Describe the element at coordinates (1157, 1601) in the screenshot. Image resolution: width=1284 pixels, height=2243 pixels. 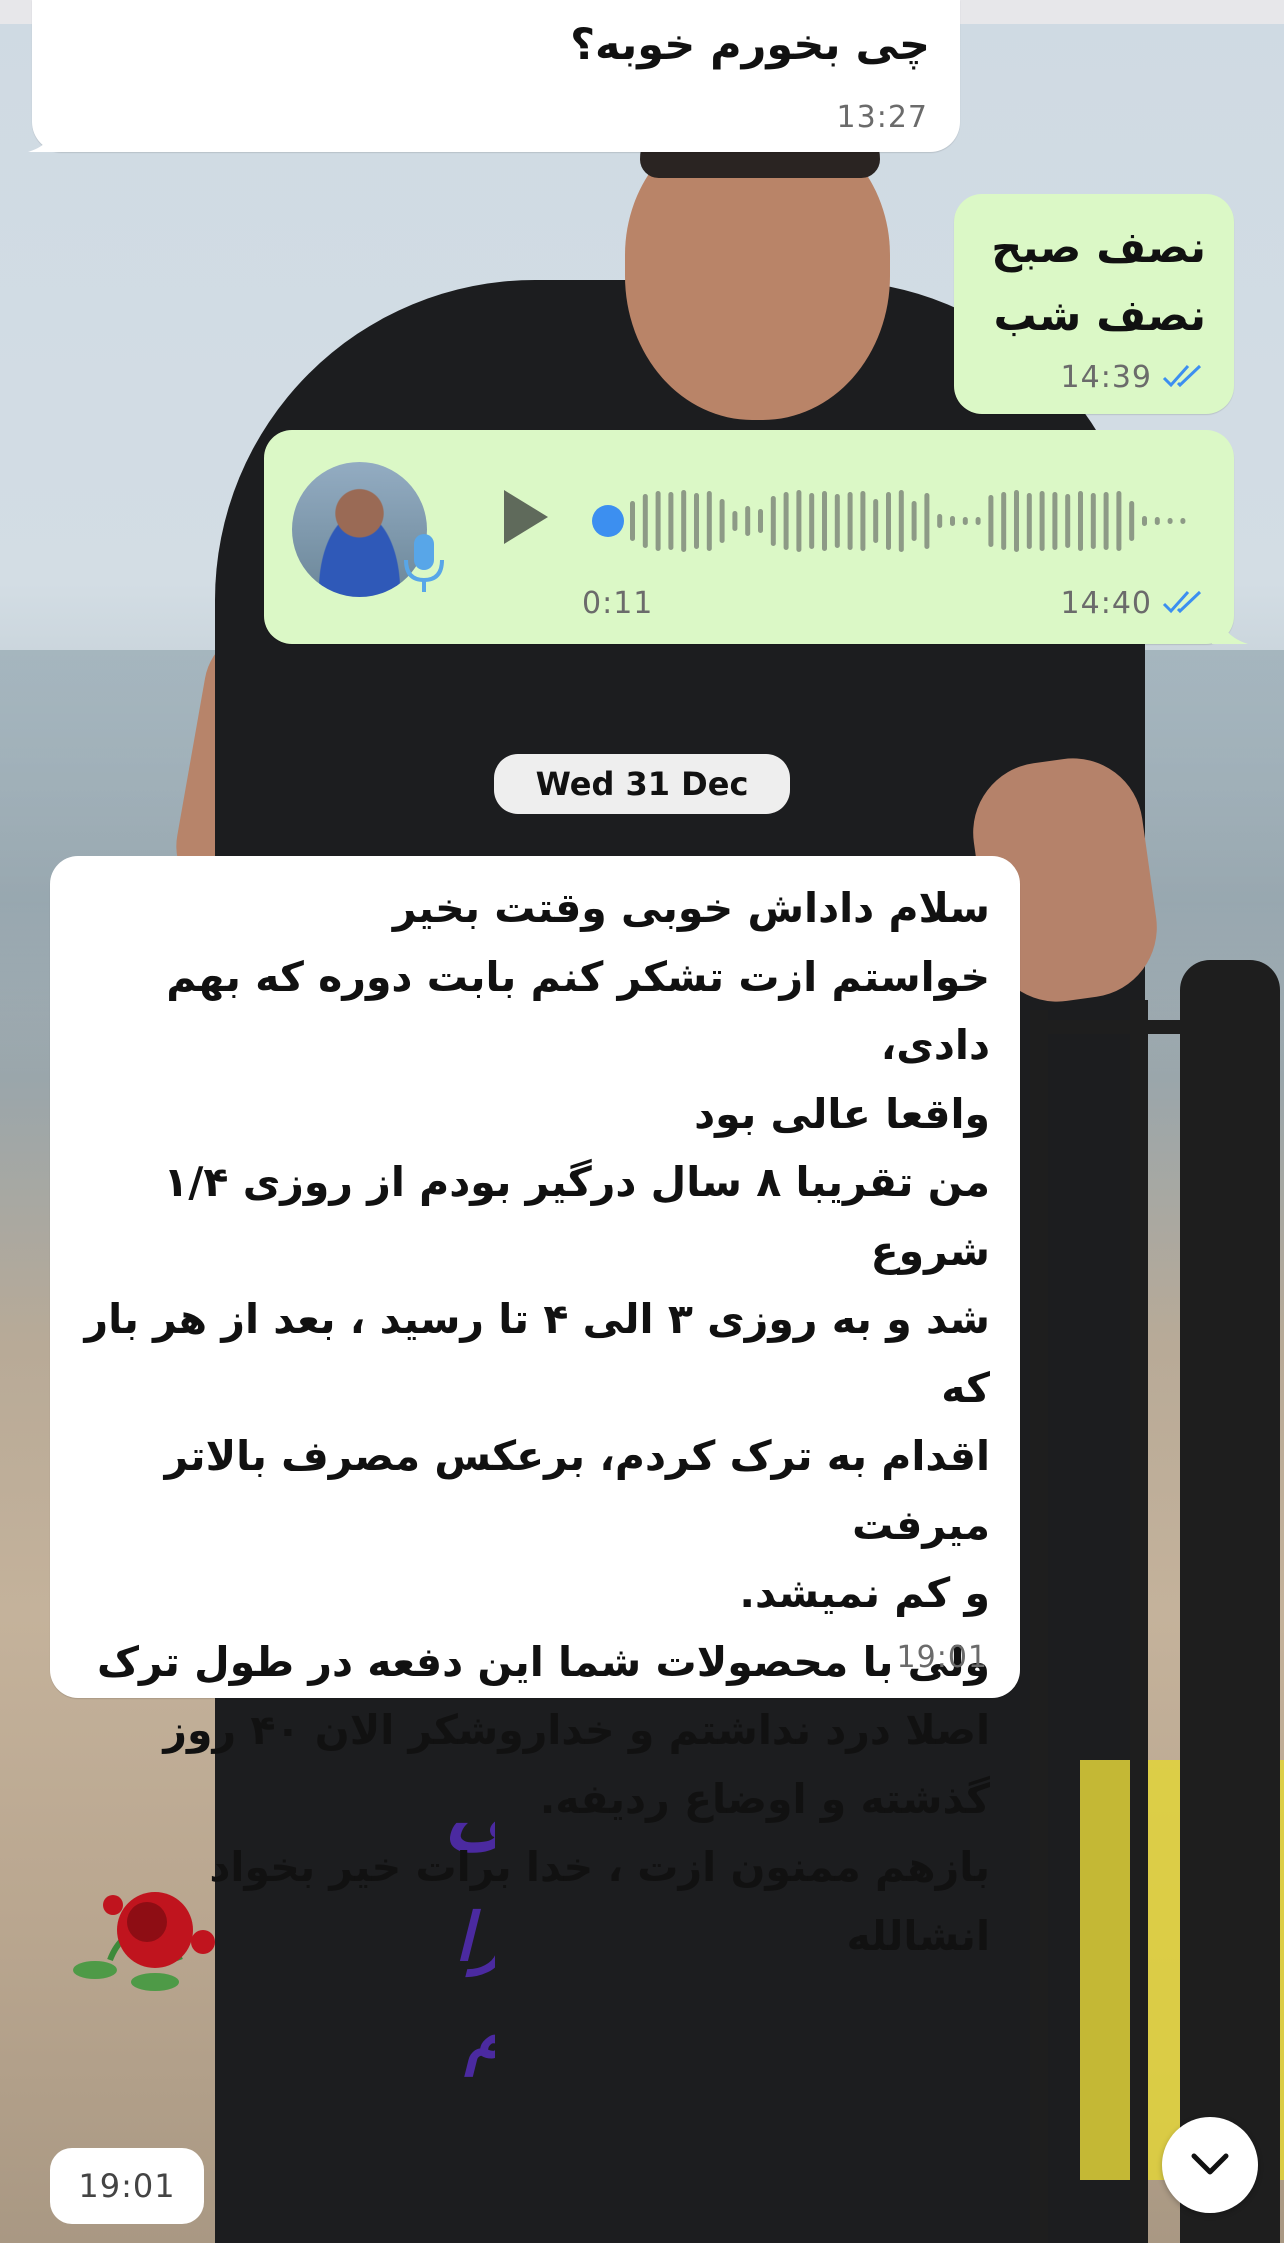
I see `photo-fence` at that location.